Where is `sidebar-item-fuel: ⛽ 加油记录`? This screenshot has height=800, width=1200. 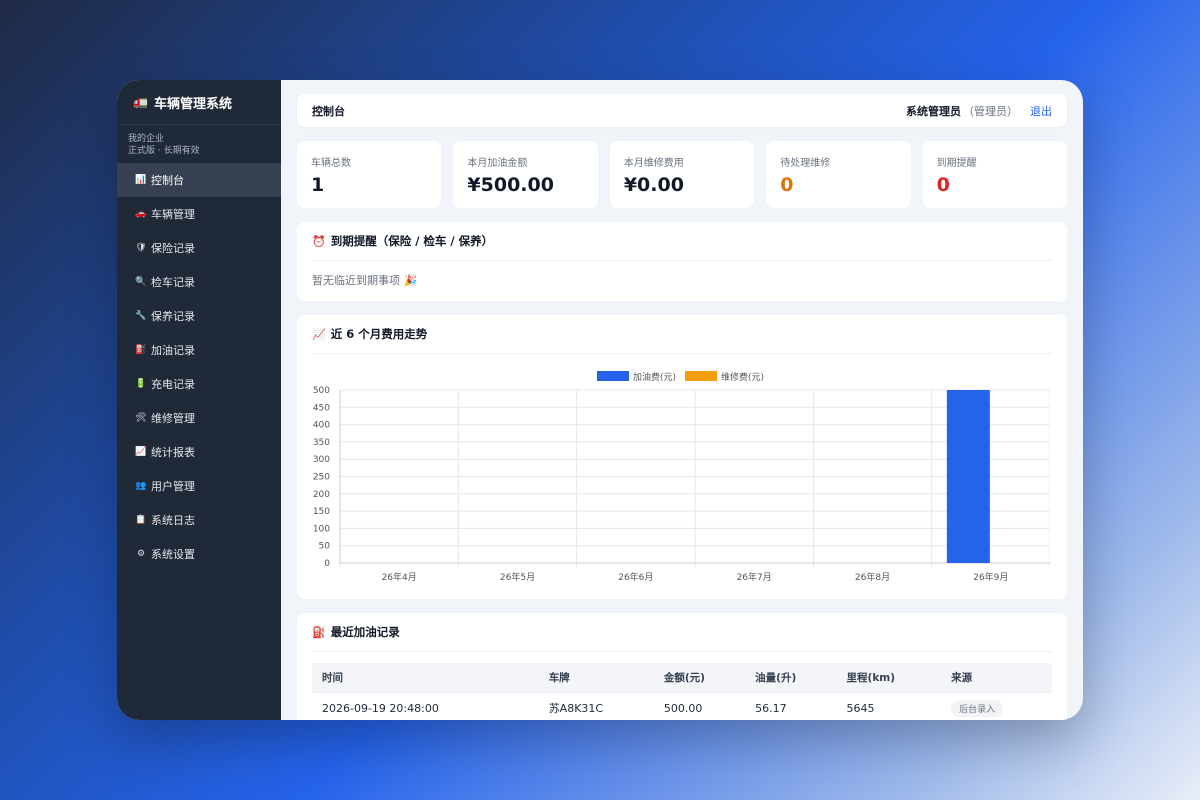 sidebar-item-fuel: ⛽ 加油记录 is located at coordinates (199, 350).